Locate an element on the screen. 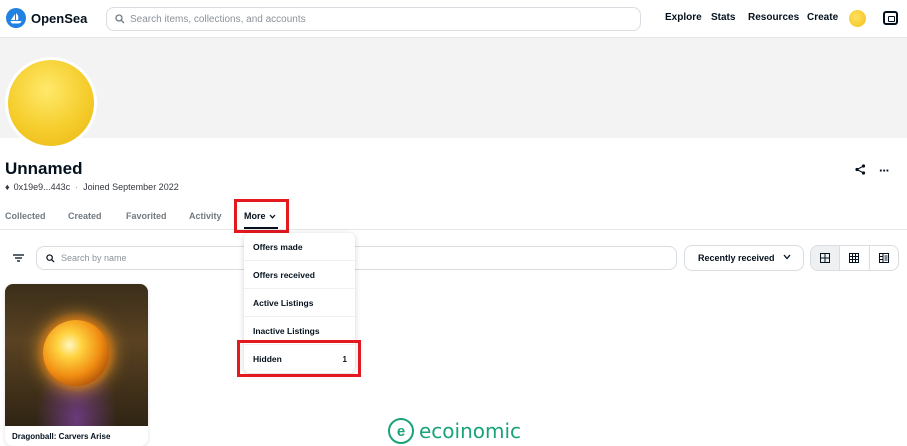  global-search-input is located at coordinates (370, 19).